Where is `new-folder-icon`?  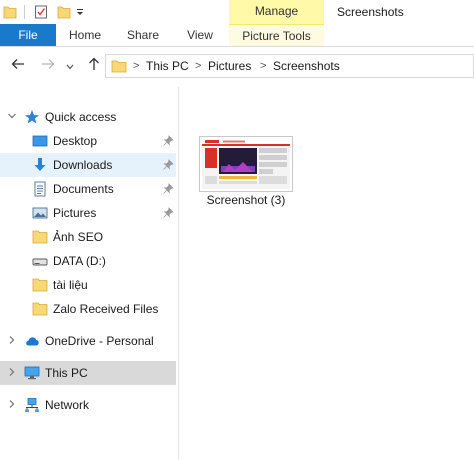
new-folder-icon is located at coordinates (64, 12).